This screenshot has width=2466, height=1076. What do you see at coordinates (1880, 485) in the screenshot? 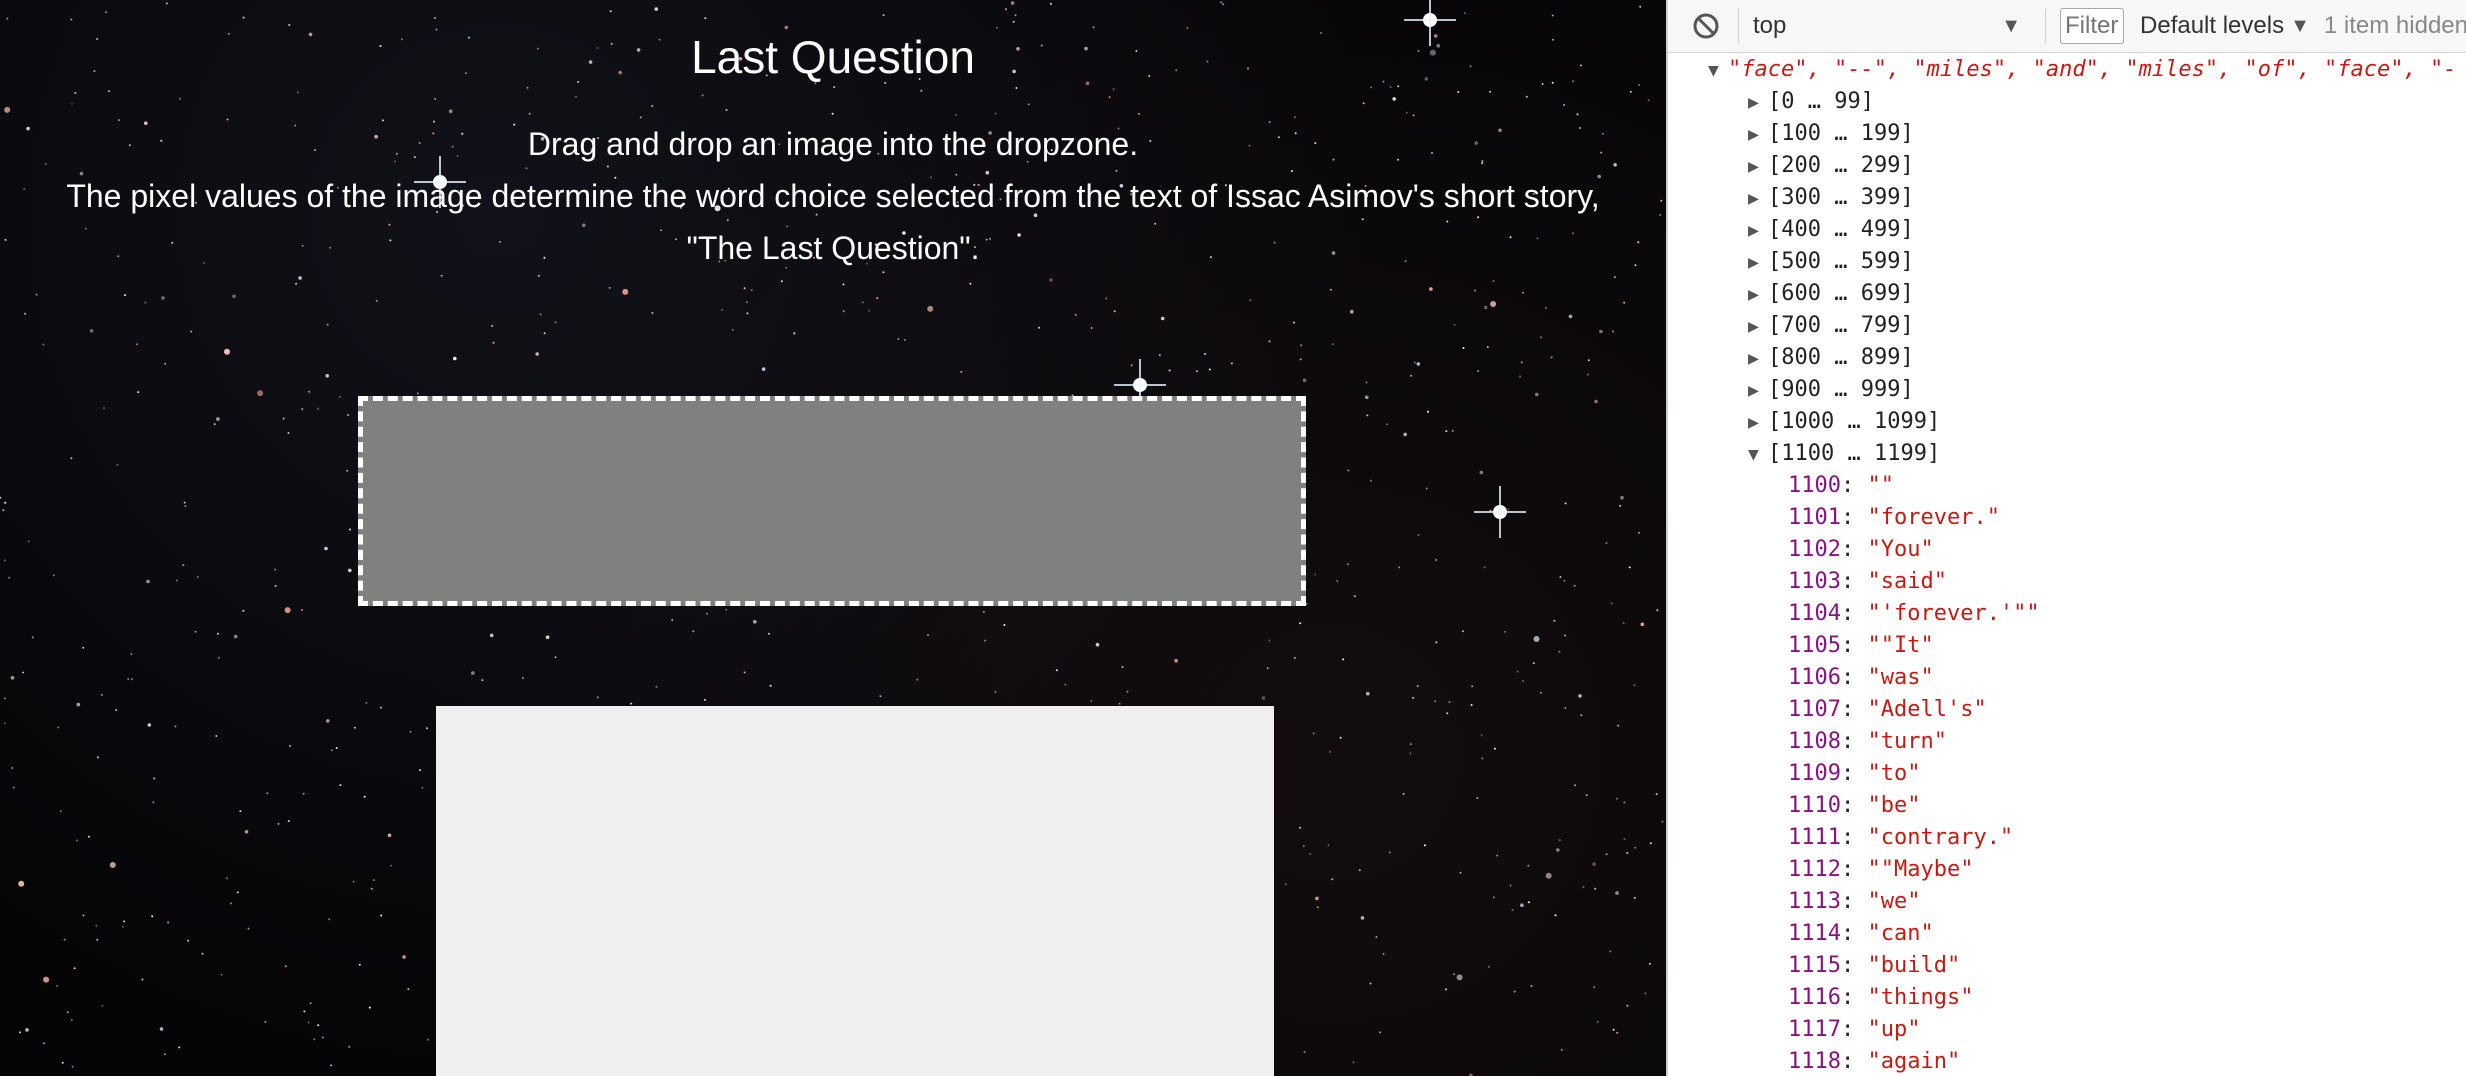
I see `entry-value: ""` at bounding box center [1880, 485].